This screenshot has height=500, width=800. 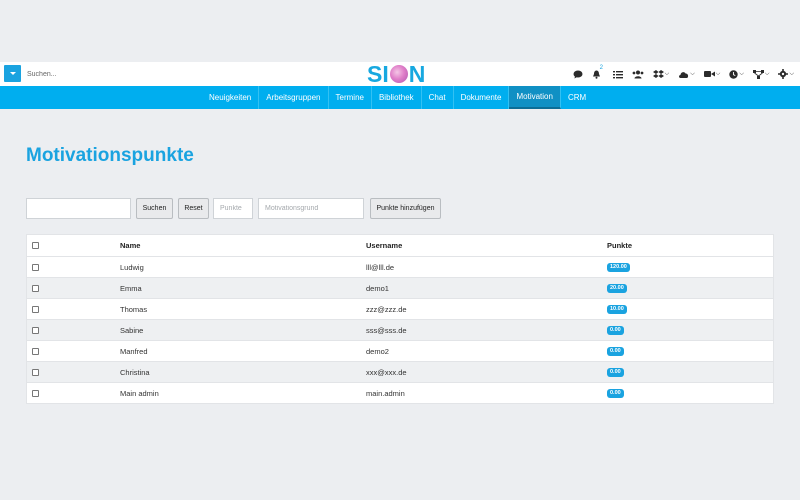 I want to click on nav-item-termine: Termine, so click(x=350, y=97).